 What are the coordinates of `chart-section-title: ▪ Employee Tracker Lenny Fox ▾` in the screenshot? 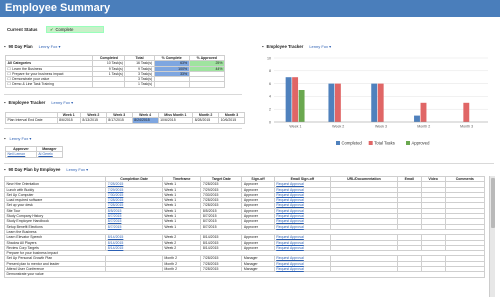 It's located at (297, 46).